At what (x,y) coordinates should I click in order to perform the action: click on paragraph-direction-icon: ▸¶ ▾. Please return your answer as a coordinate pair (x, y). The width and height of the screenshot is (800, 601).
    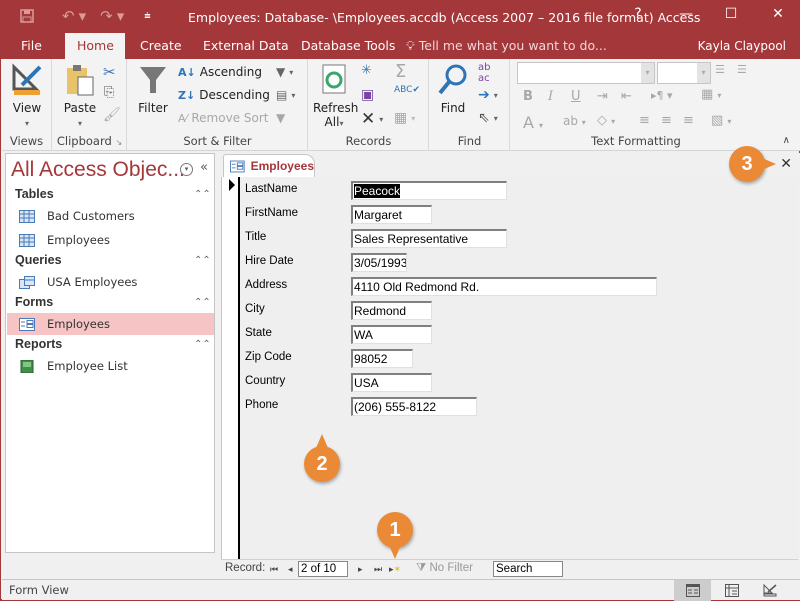
    Looking at the image, I should click on (662, 95).